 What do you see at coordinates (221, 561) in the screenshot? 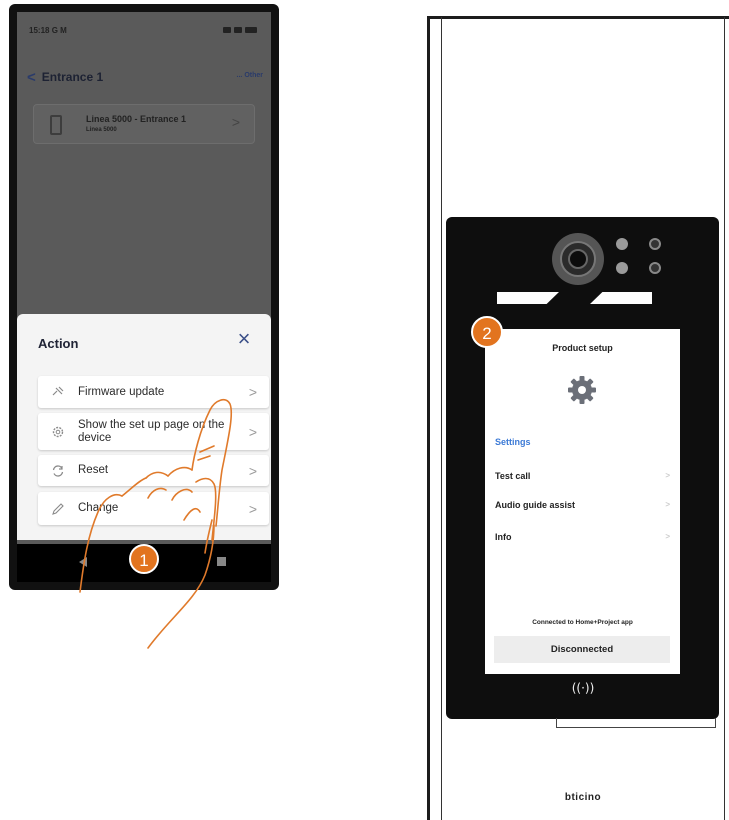
I see `nav-recents-icon` at bounding box center [221, 561].